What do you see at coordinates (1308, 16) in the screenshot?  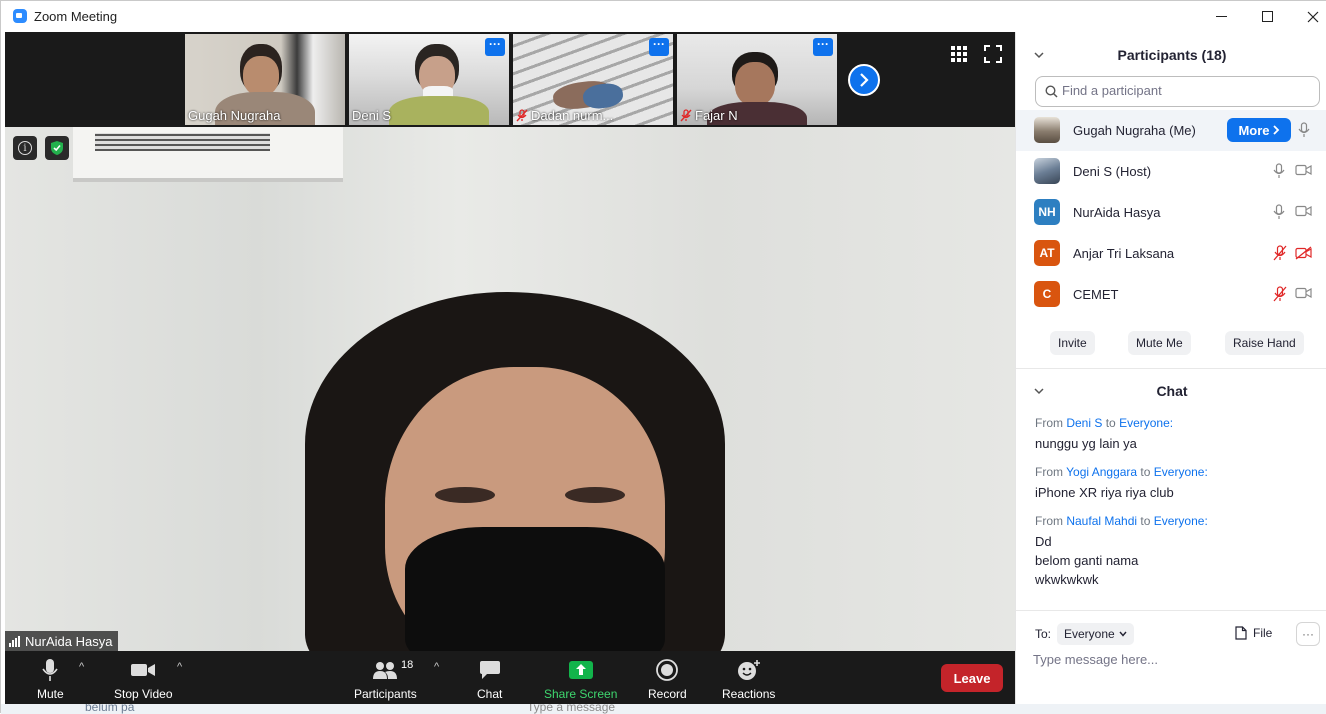 I see `close-button` at bounding box center [1308, 16].